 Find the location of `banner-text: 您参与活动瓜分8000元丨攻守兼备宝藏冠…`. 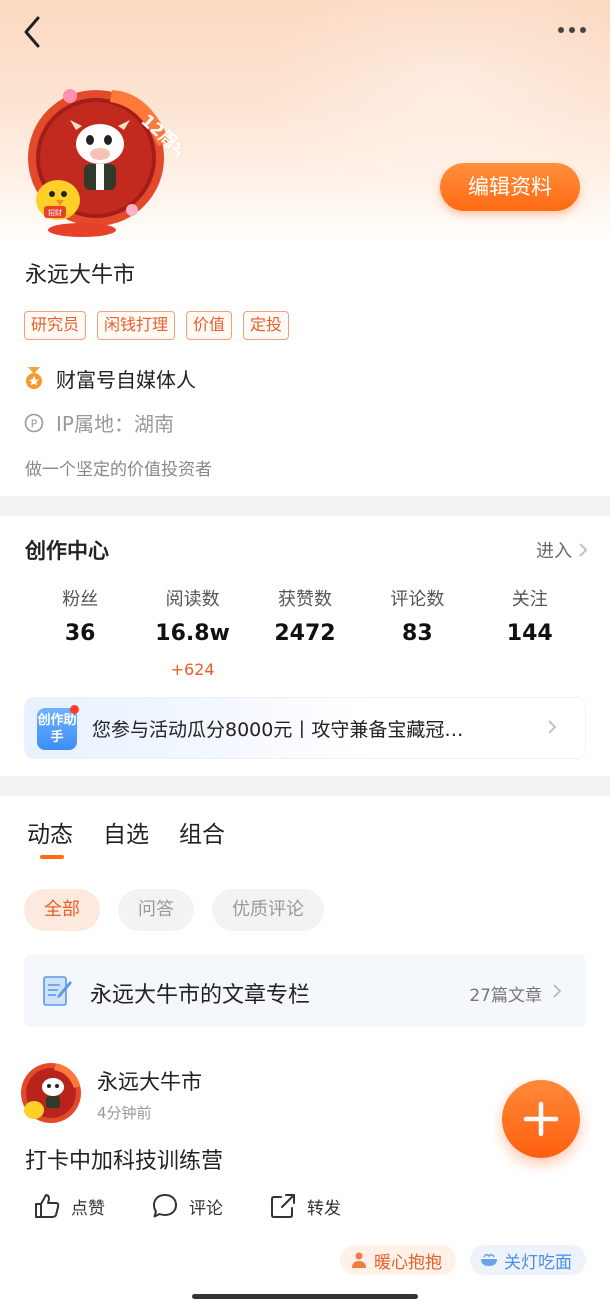

banner-text: 您参与活动瓜分8000元丨攻守兼备宝藏冠… is located at coordinates (278, 730).